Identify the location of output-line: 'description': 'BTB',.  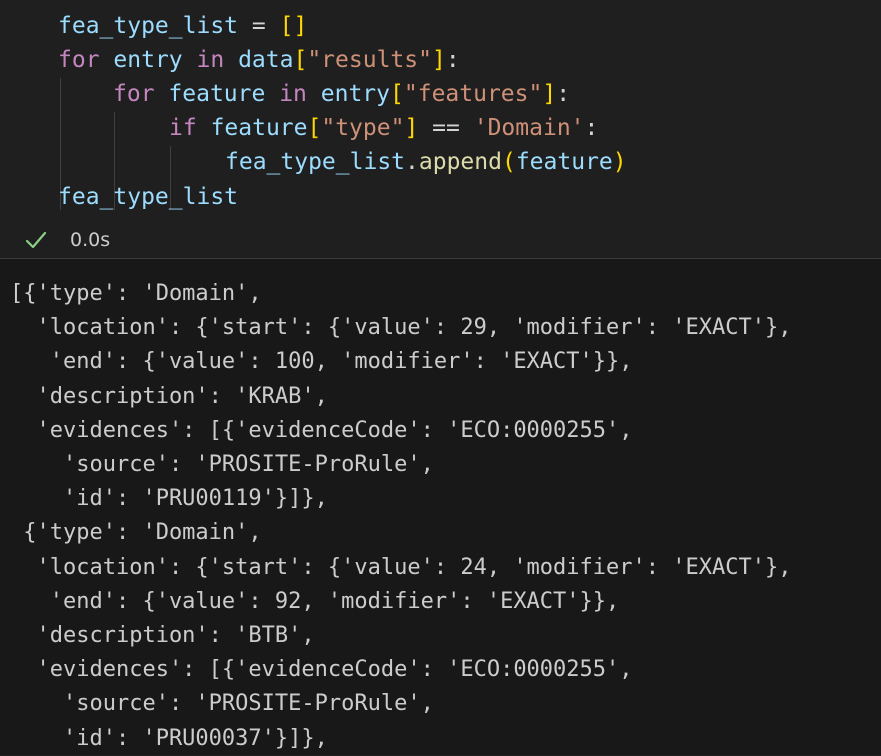
(162, 635).